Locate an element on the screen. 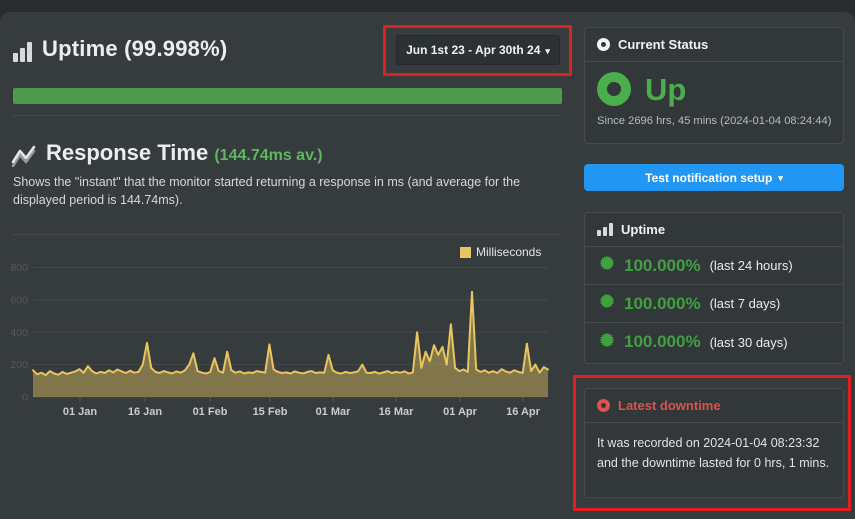  page-title: Uptime (99.998%) is located at coordinates (135, 48).